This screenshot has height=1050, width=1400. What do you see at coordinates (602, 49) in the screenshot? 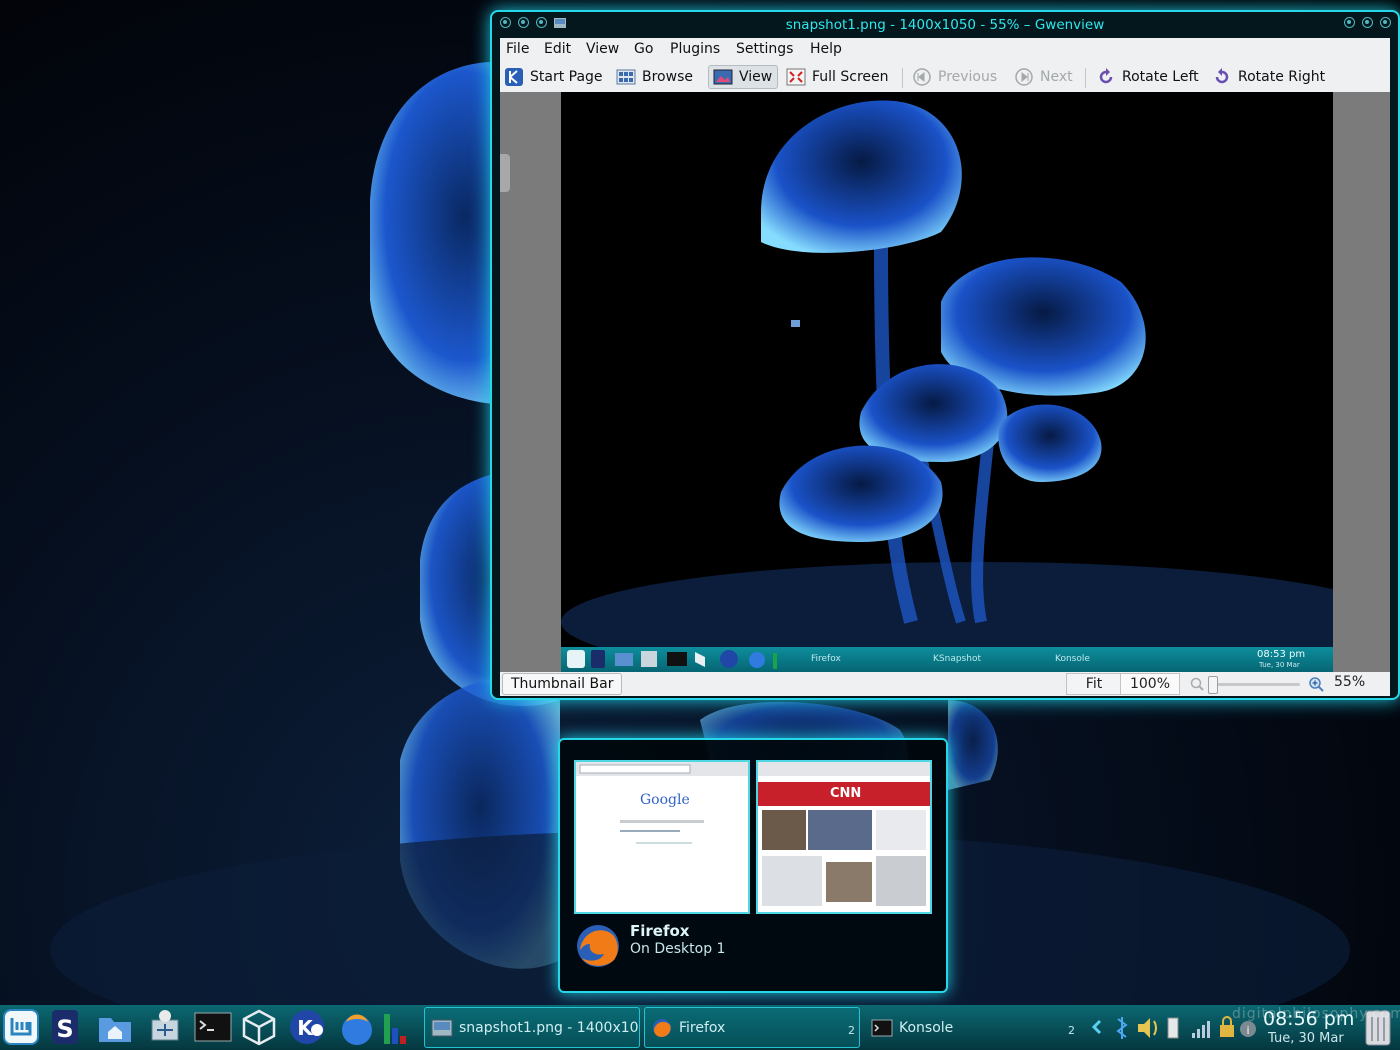
I see `menu-view: View` at bounding box center [602, 49].